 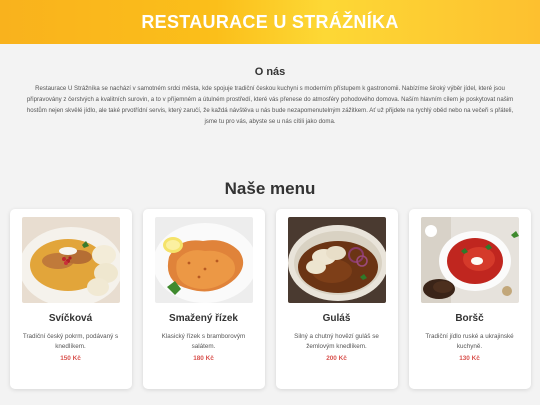 I want to click on menu-item-price: 180 Kč, so click(x=203, y=358).